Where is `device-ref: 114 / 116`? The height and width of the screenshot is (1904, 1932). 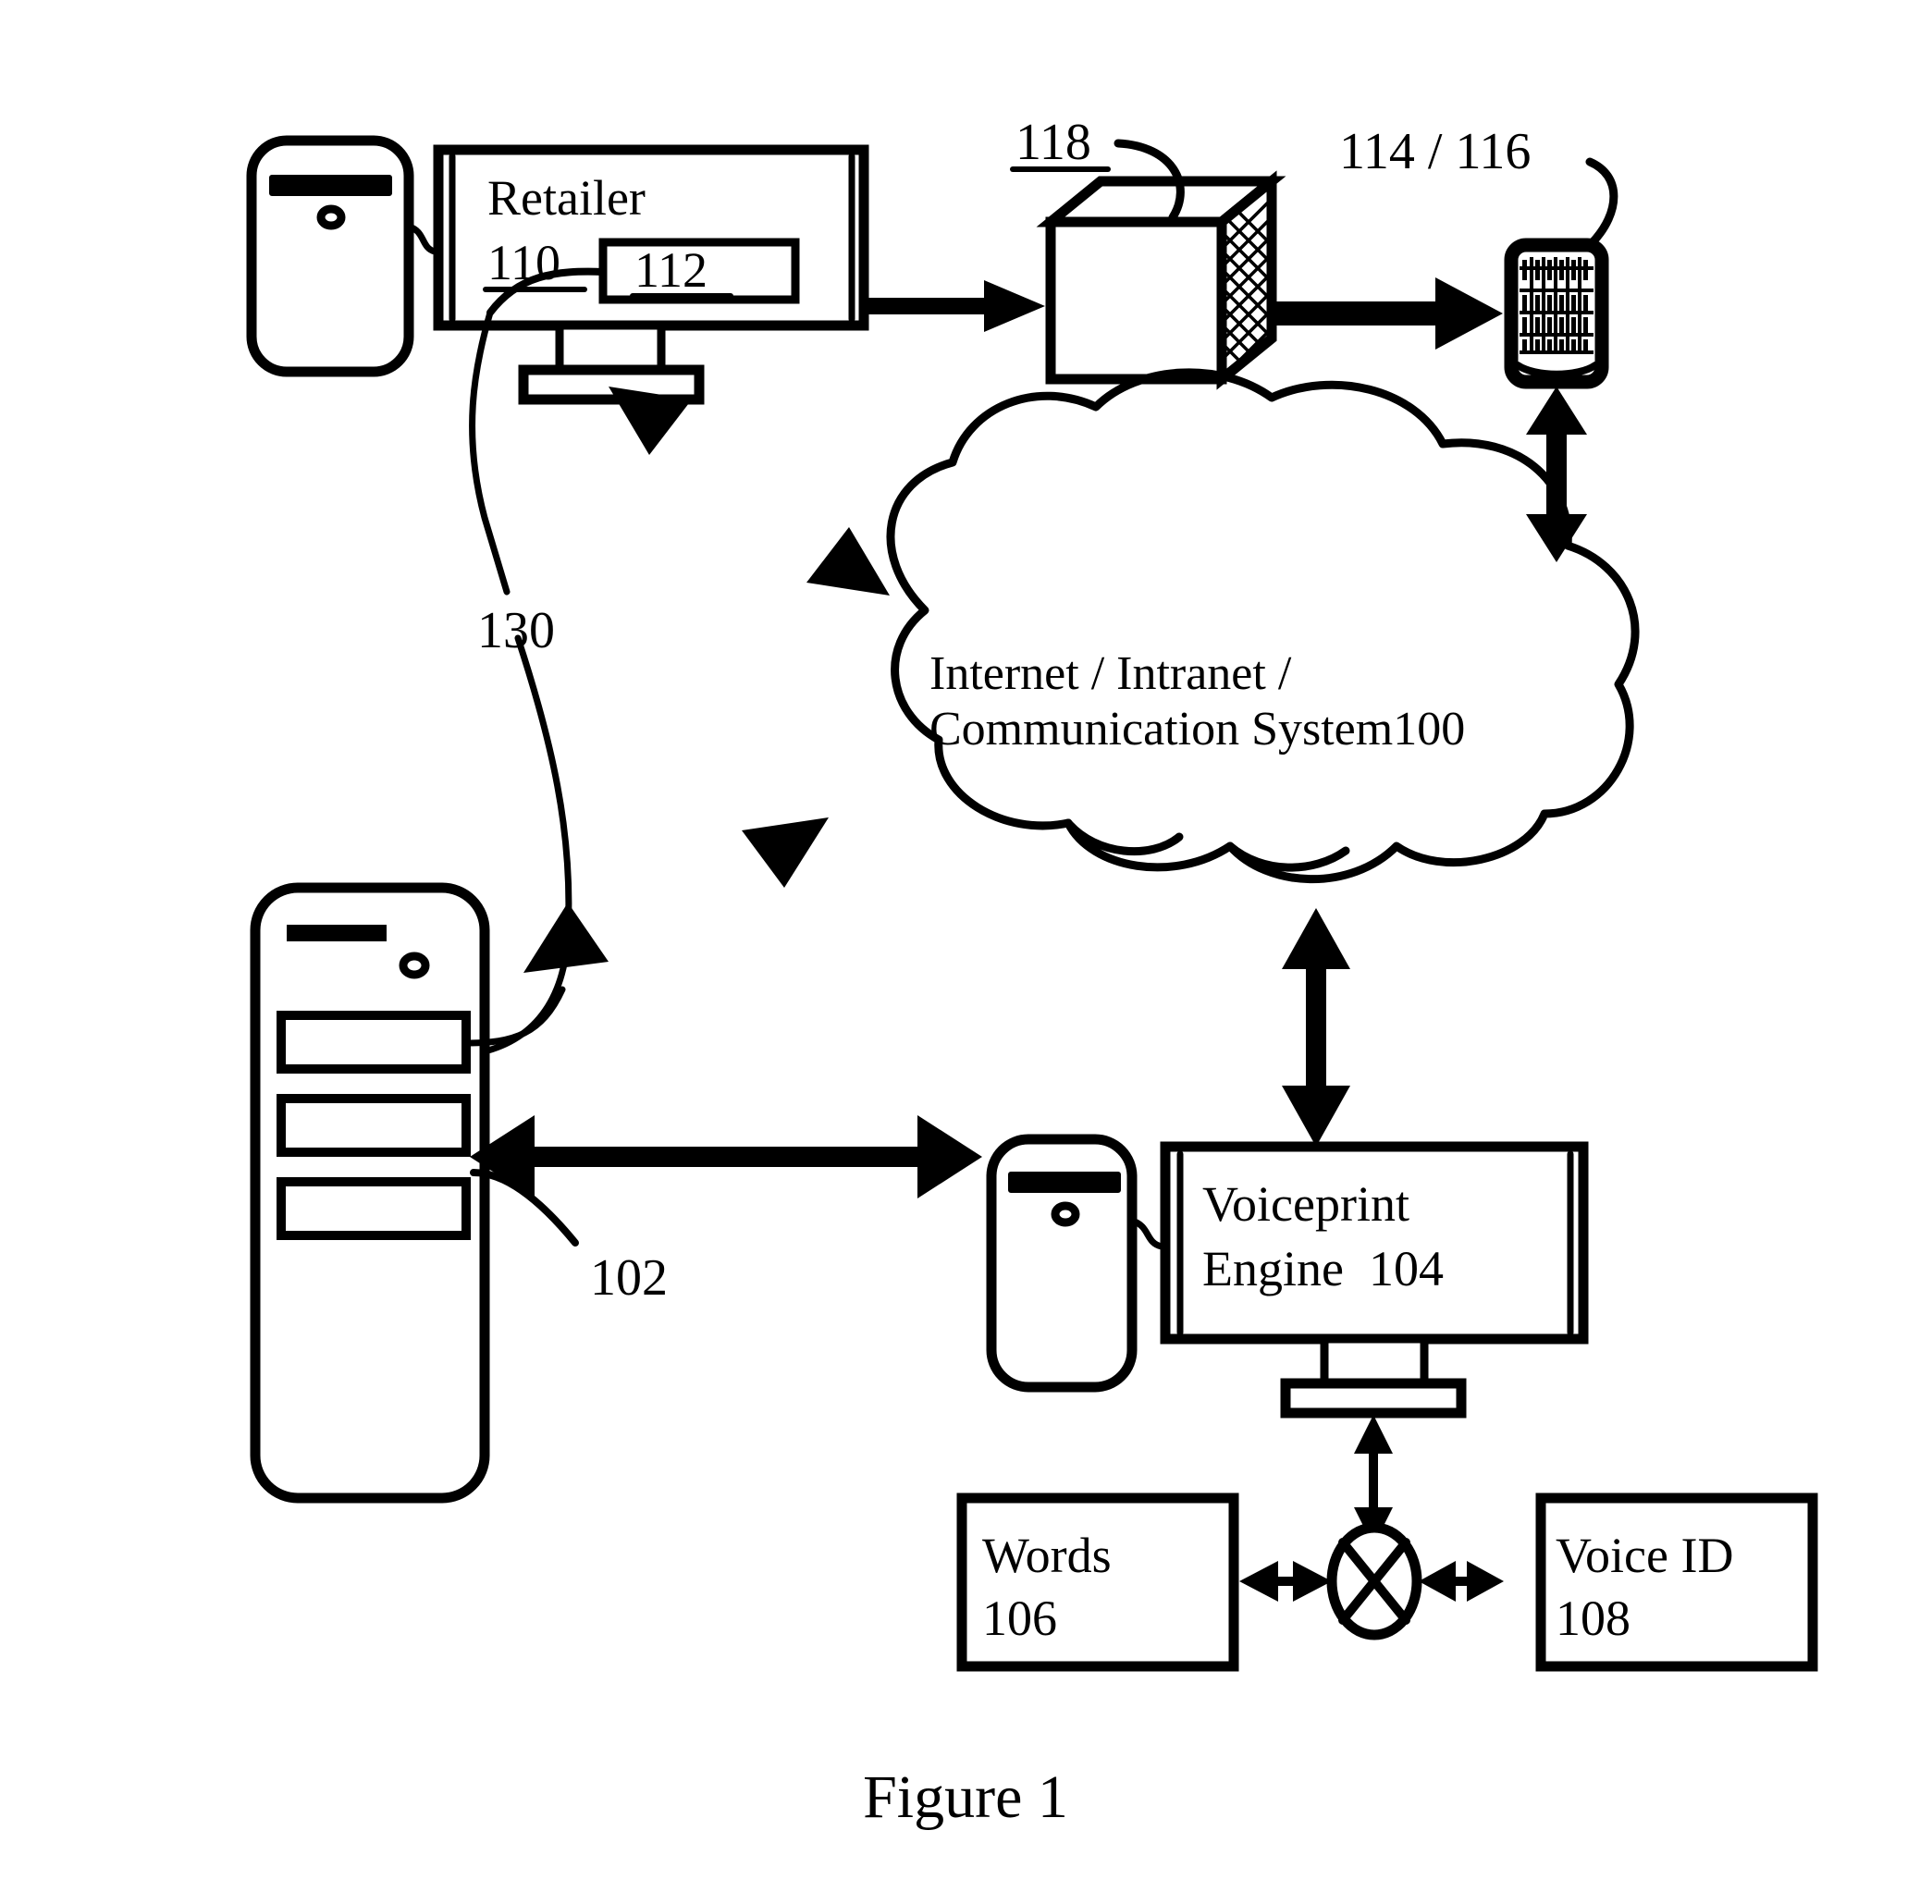 device-ref: 114 / 116 is located at coordinates (1435, 151).